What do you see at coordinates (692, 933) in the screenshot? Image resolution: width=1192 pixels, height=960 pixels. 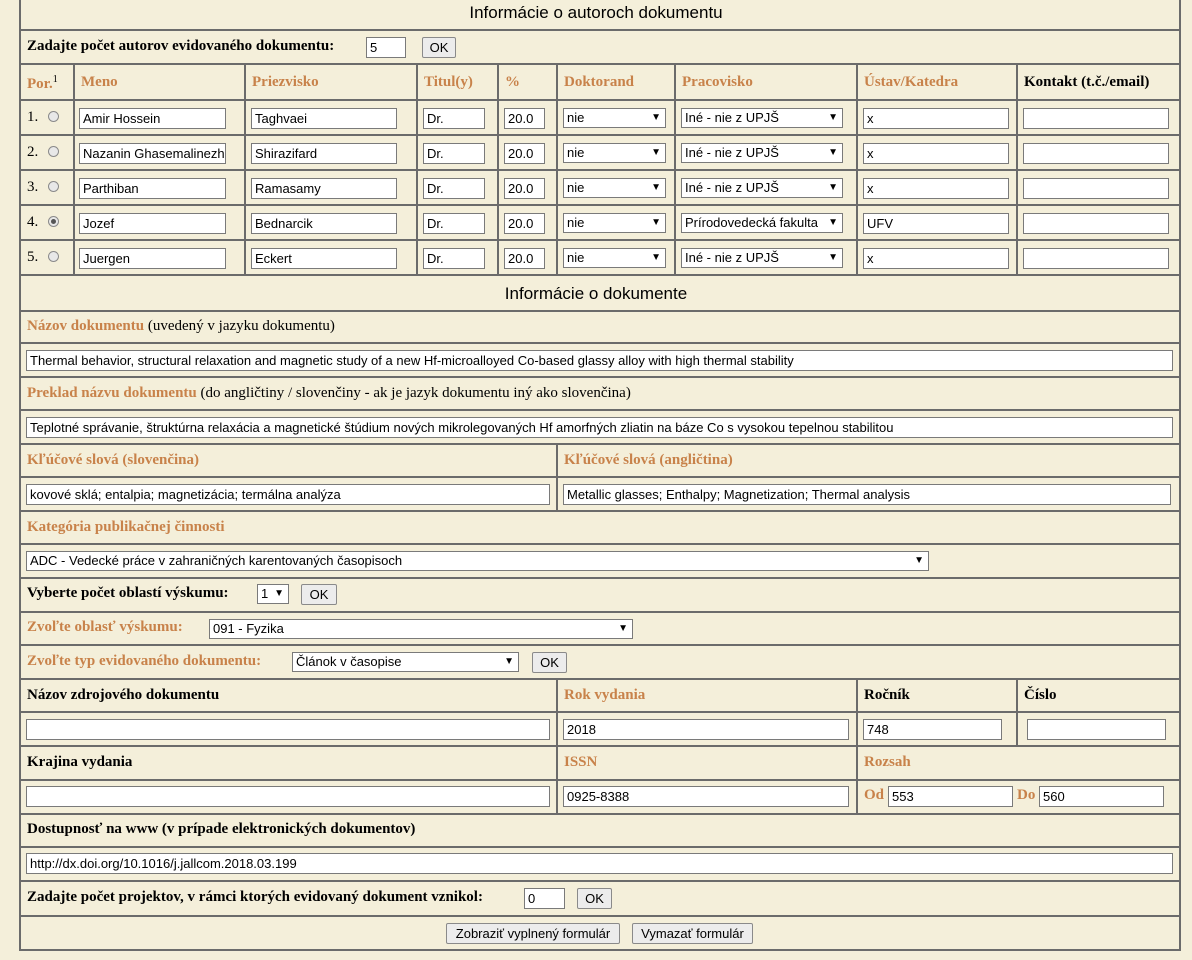 I see `clear-form-button: Vymazať formulár` at bounding box center [692, 933].